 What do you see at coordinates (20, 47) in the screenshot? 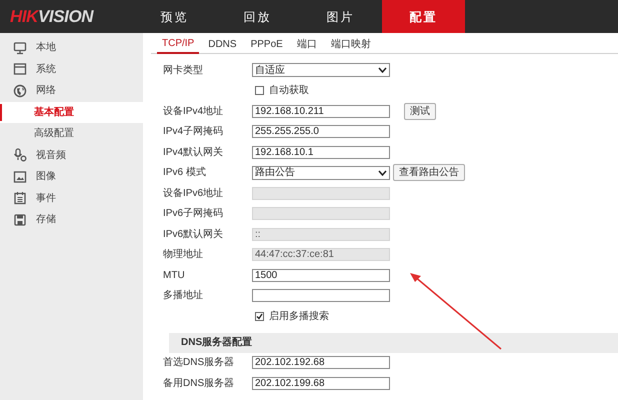
I see `monitor-icon` at bounding box center [20, 47].